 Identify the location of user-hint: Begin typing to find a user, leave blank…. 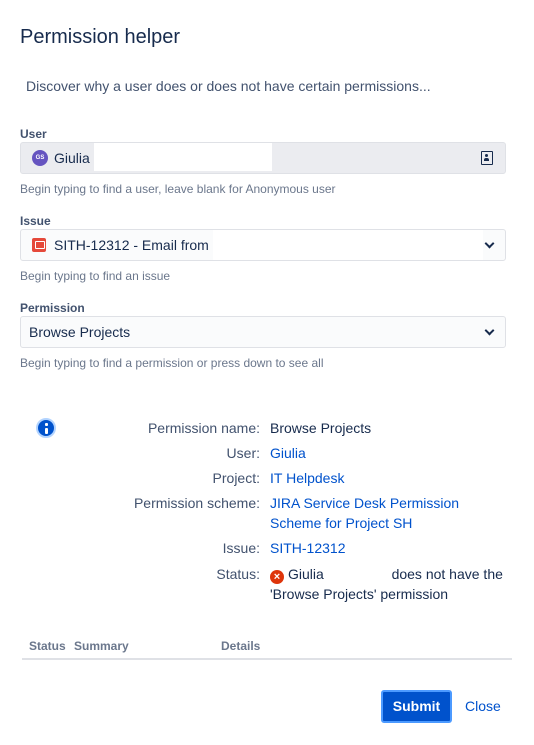
(178, 189).